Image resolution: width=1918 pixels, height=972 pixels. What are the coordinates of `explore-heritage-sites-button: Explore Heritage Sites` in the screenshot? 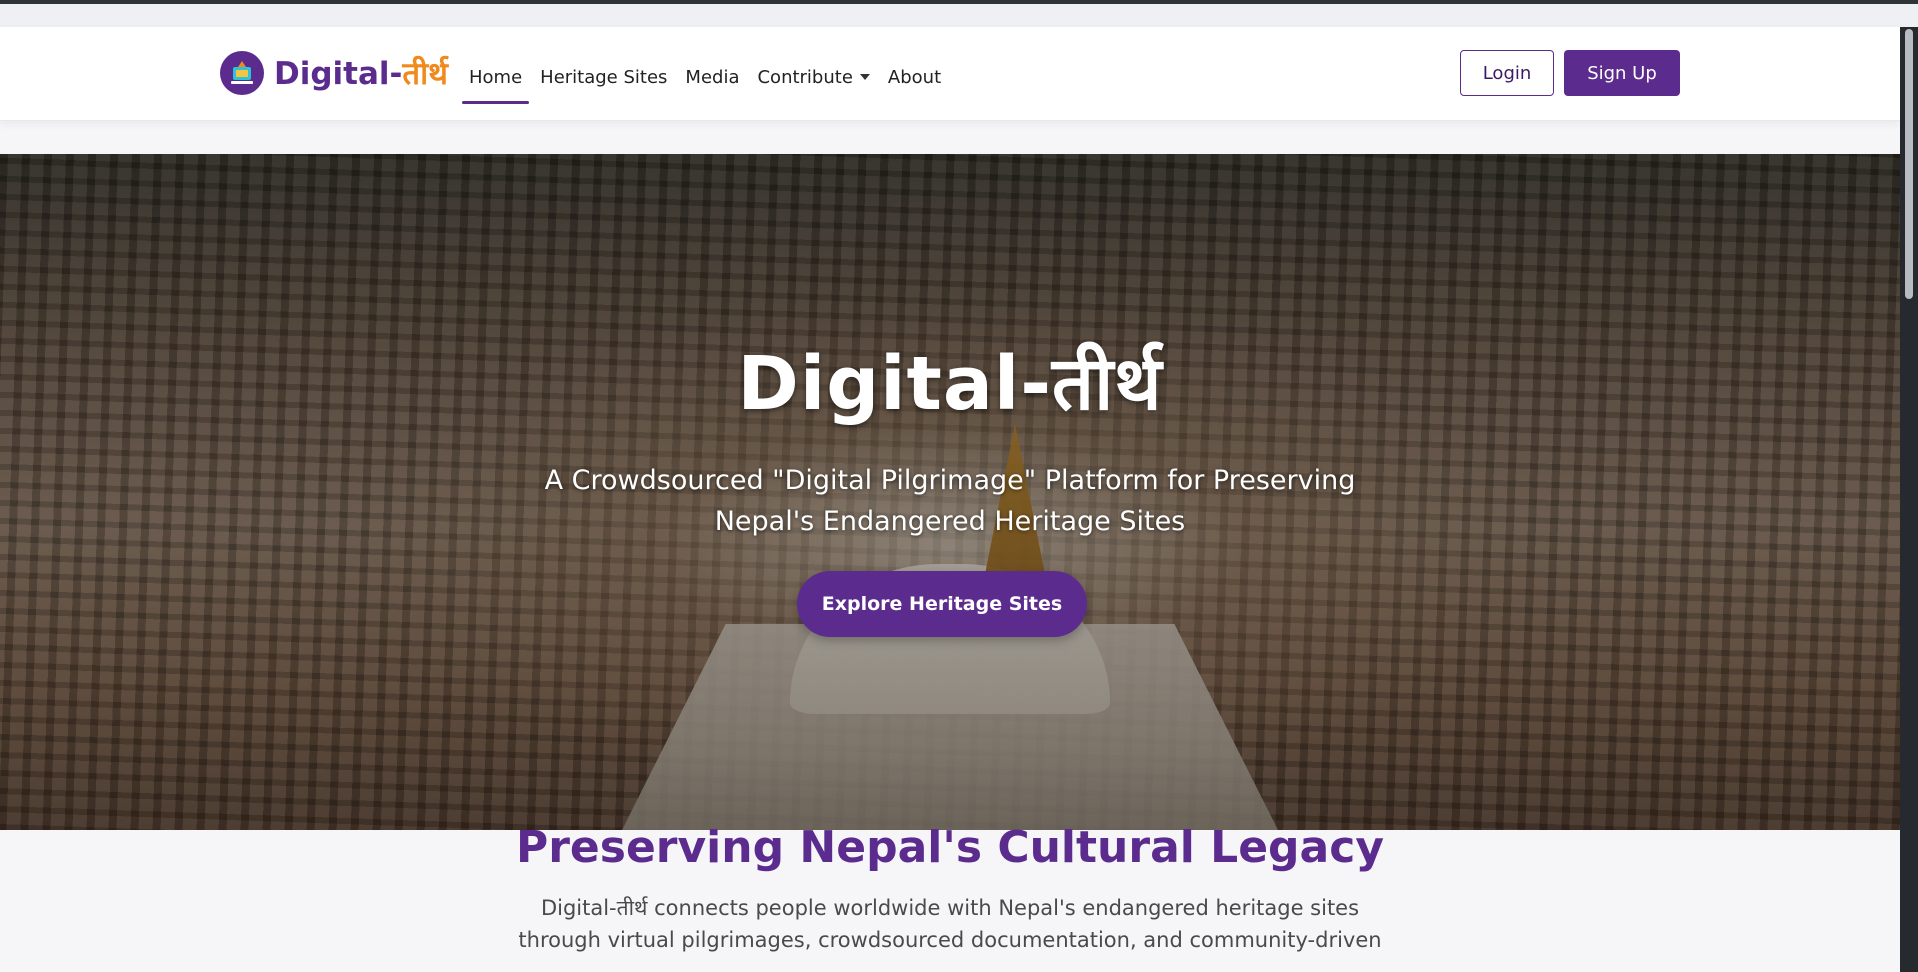 It's located at (942, 604).